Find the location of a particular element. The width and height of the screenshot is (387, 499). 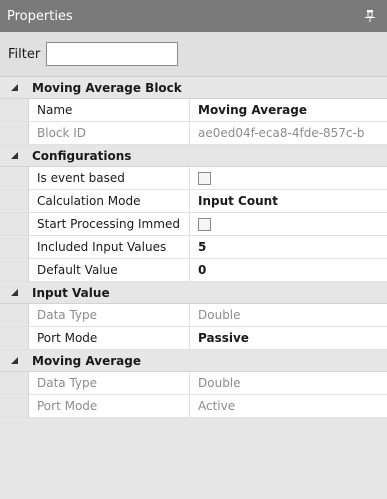

category-input-value: Input Value is located at coordinates (193, 293).